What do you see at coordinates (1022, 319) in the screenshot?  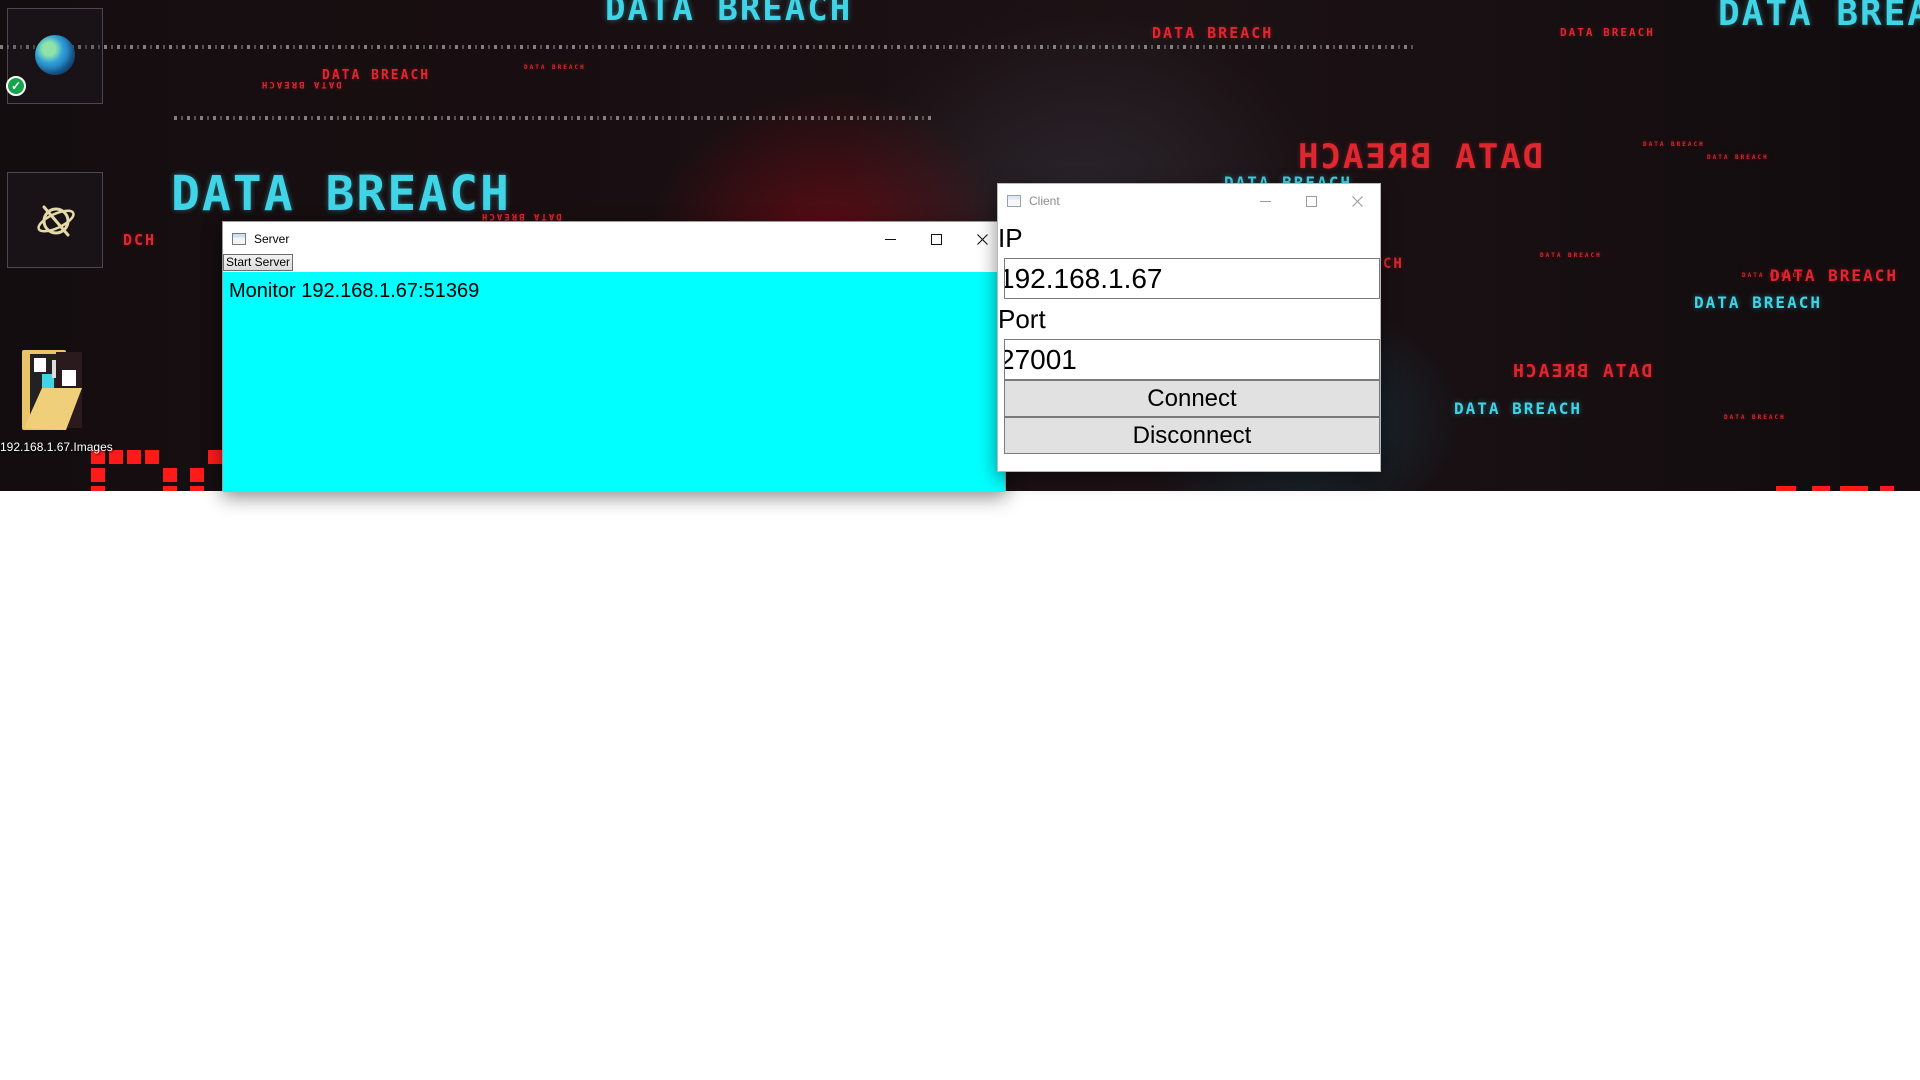 I see `port-label: Port` at bounding box center [1022, 319].